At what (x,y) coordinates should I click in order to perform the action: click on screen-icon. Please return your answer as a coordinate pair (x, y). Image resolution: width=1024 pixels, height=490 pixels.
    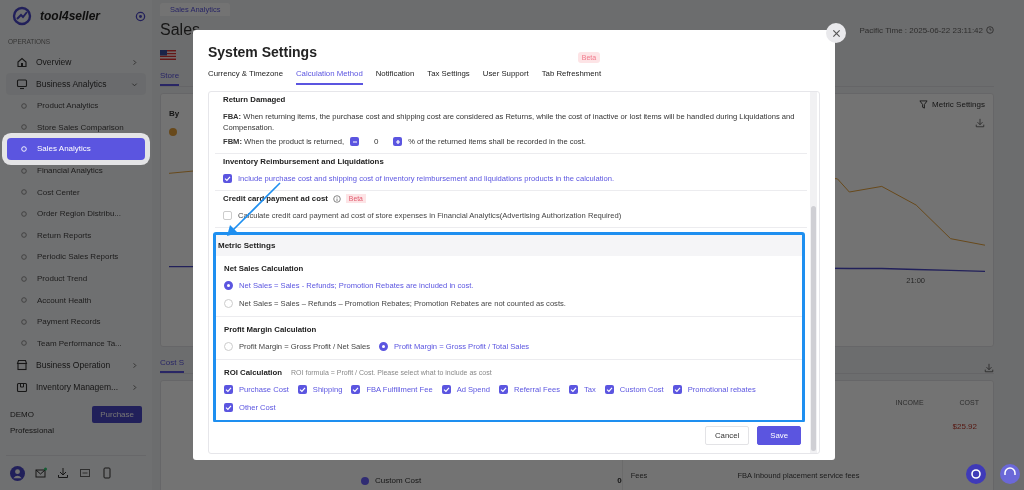
    Looking at the image, I should click on (85, 473).